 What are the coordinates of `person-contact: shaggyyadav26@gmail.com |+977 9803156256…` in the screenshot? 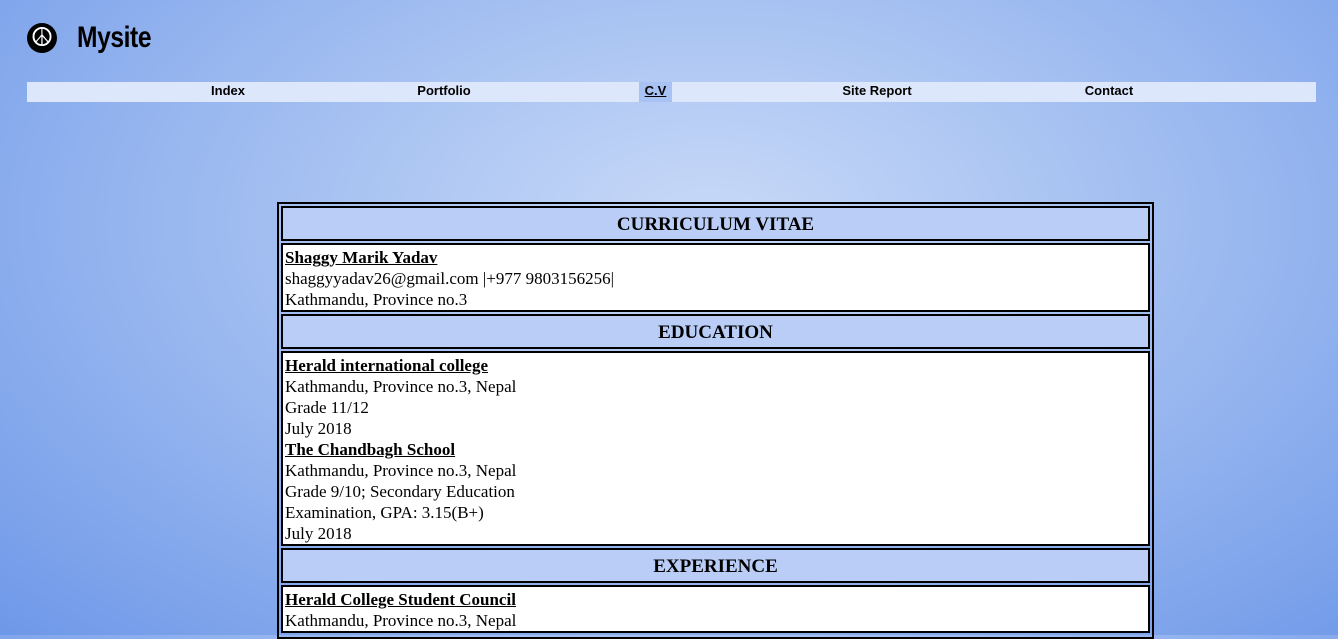 It's located at (450, 278).